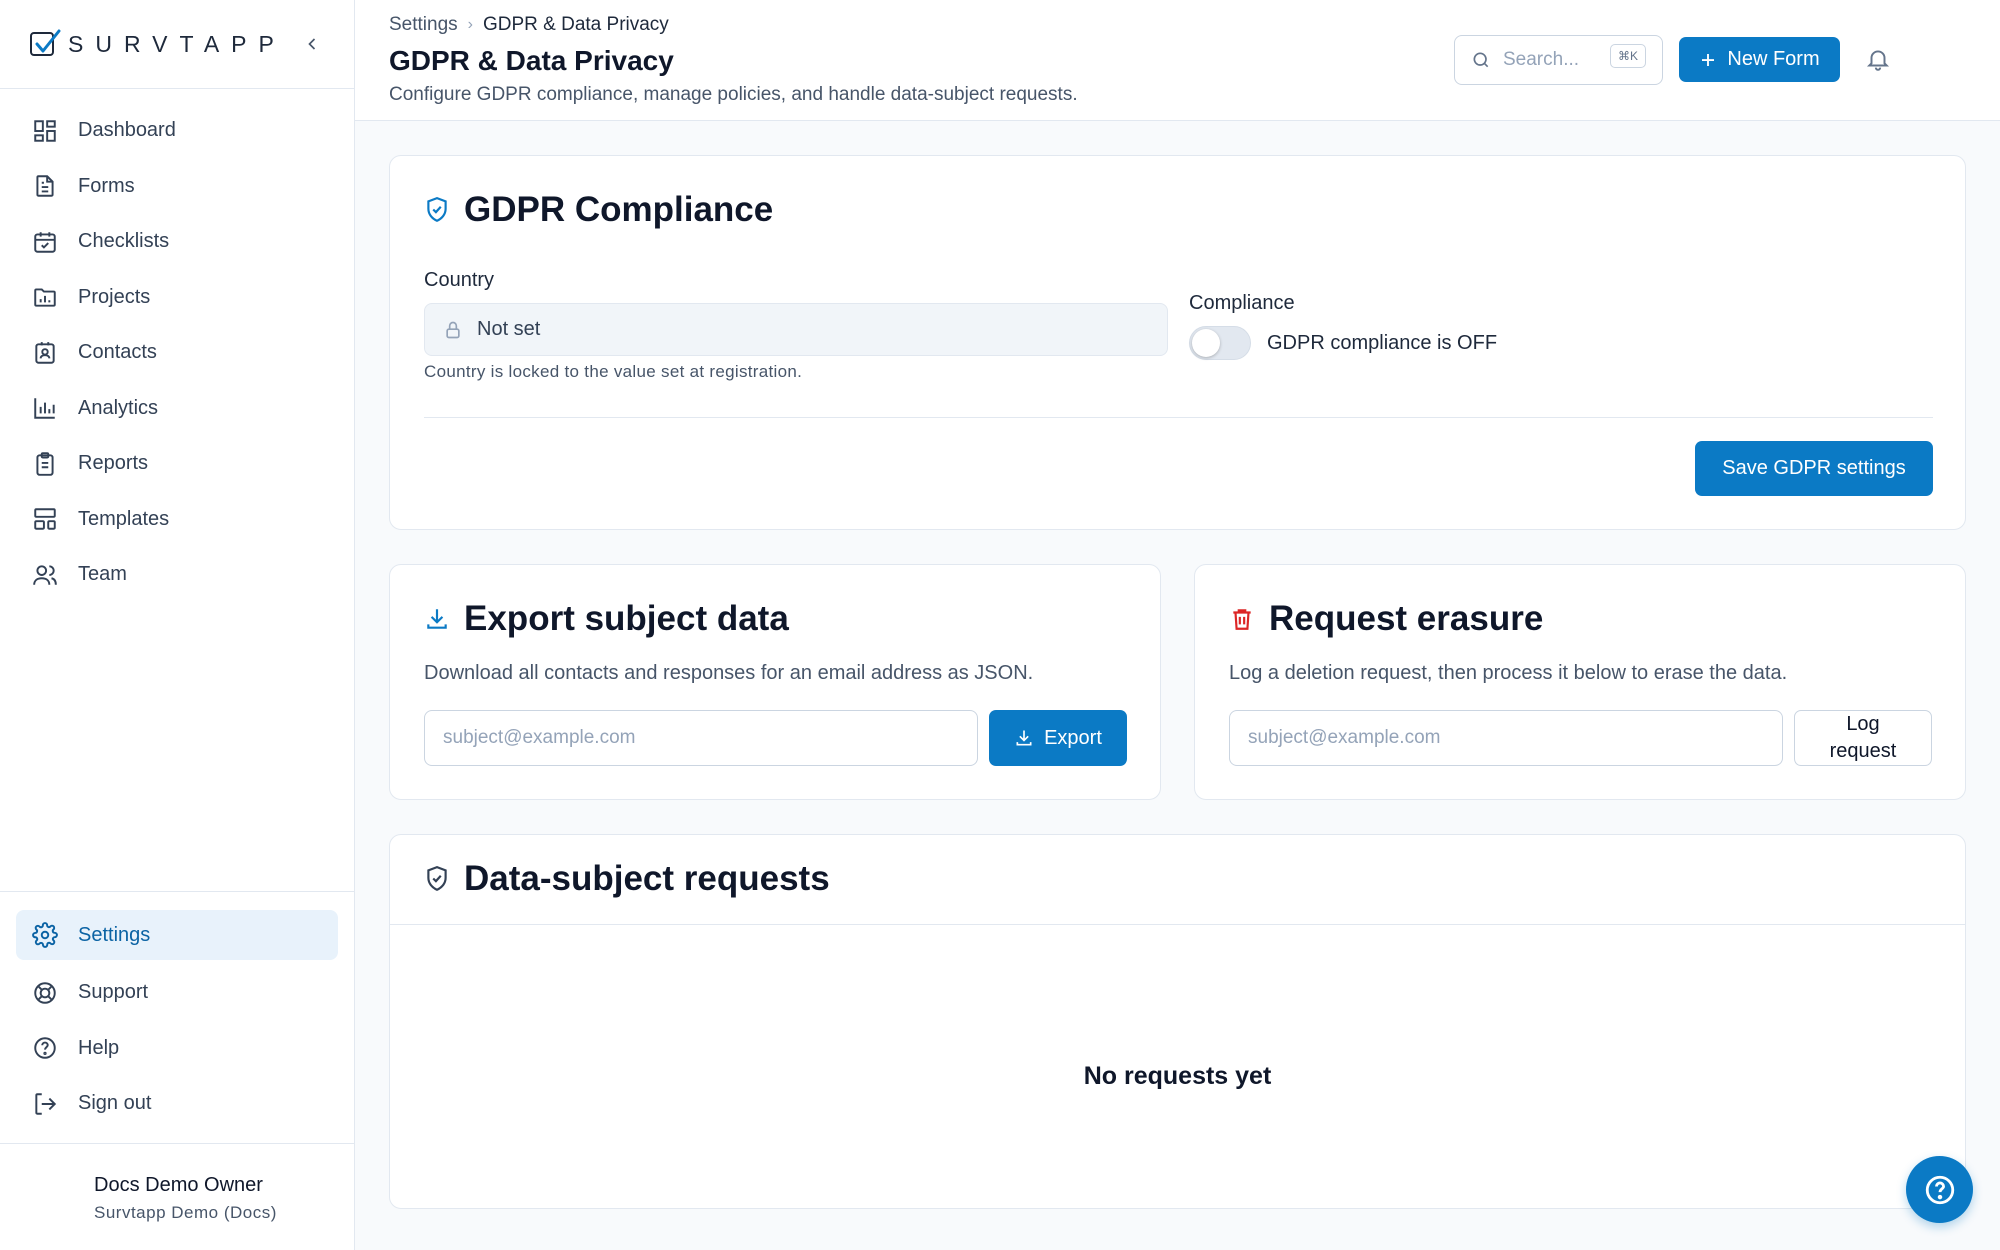 This screenshot has height=1250, width=2000. What do you see at coordinates (619, 209) in the screenshot?
I see `gdpr-title-text: GDPR Compliance` at bounding box center [619, 209].